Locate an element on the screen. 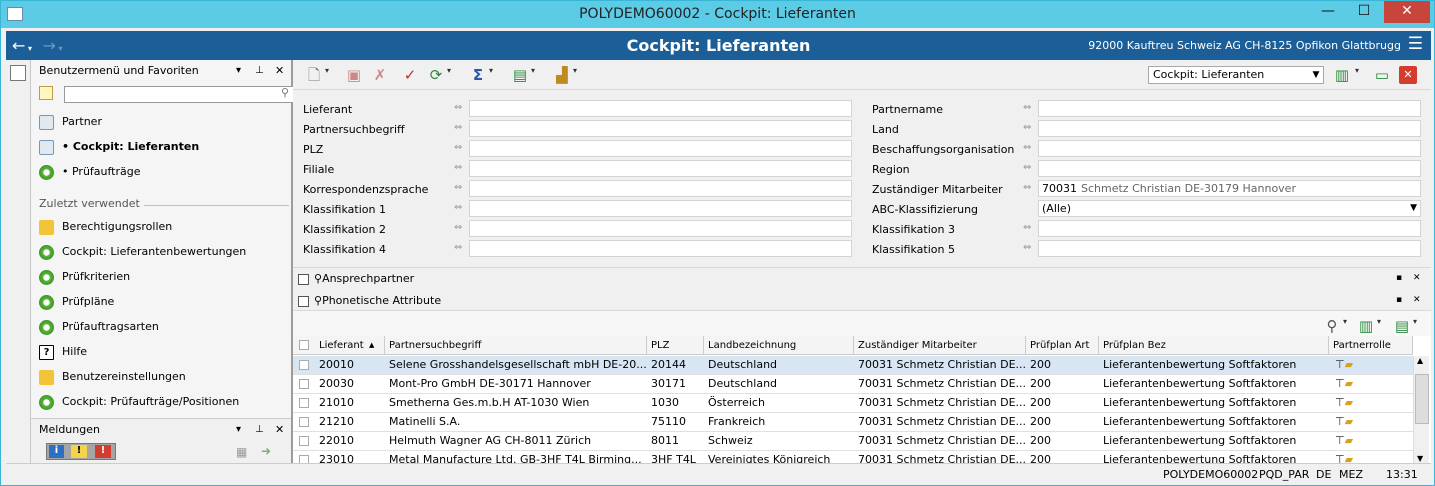 The image size is (1435, 486). messages-dropdown-icon: ▾ is located at coordinates (238, 430).